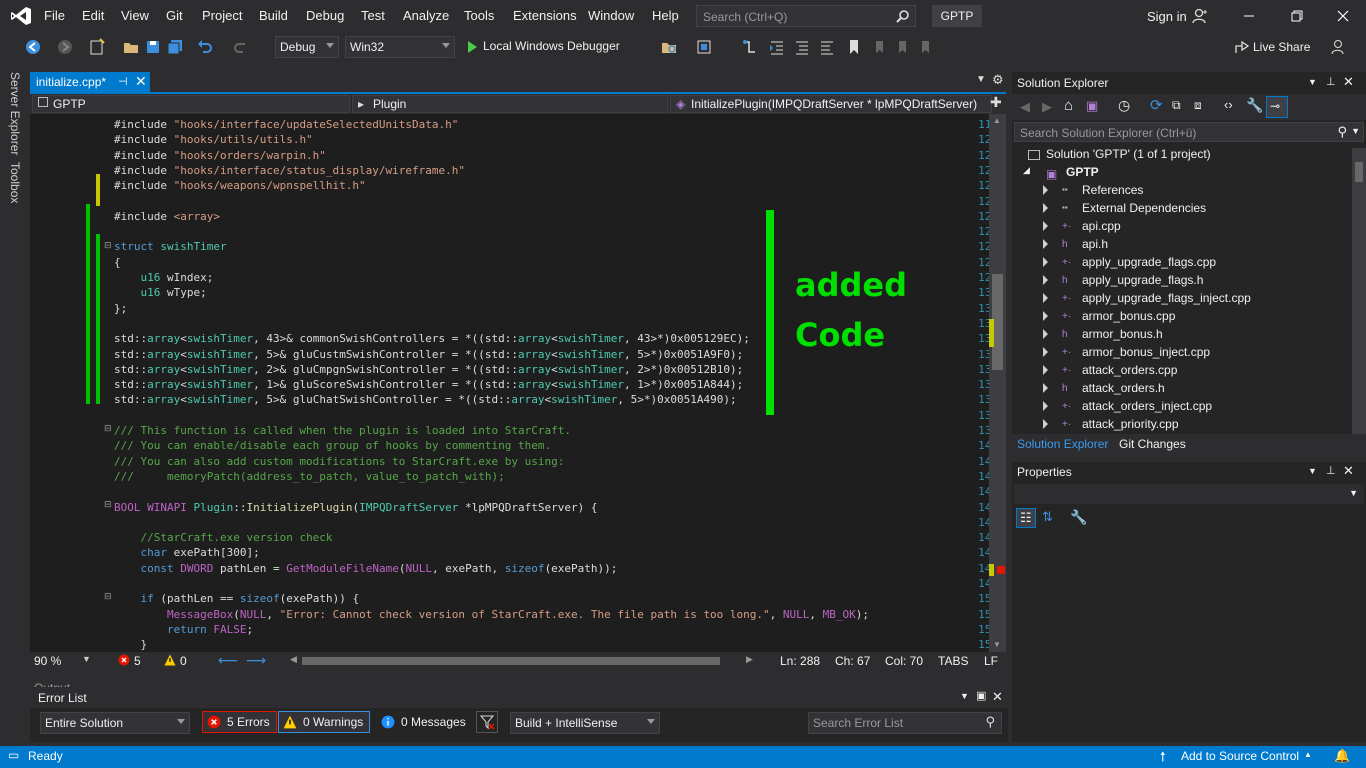 The height and width of the screenshot is (768, 1366). Describe the element at coordinates (997, 644) in the screenshot. I see `scroll-down-icon: ▼` at that location.